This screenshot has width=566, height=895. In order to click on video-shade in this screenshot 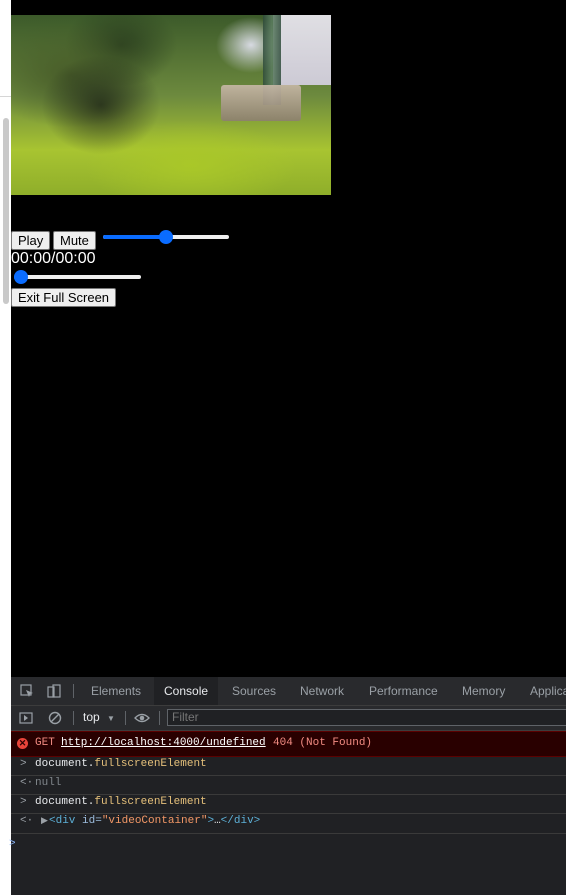, I will do `click(101, 105)`.